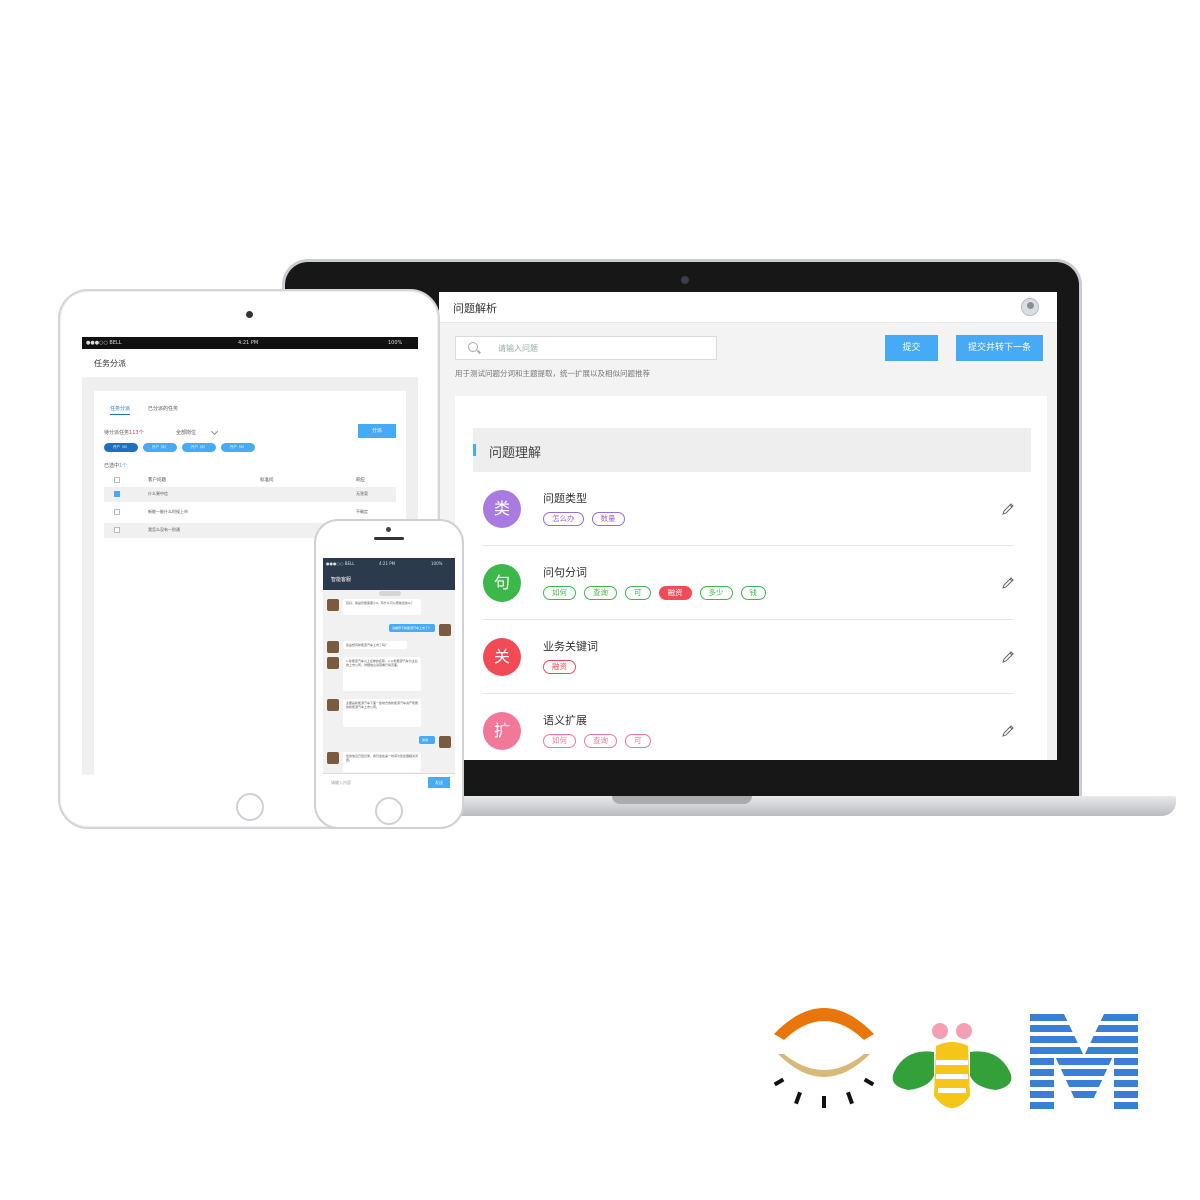 The image size is (1200, 1200). What do you see at coordinates (214, 431) in the screenshot?
I see `chevron-down-icon` at bounding box center [214, 431].